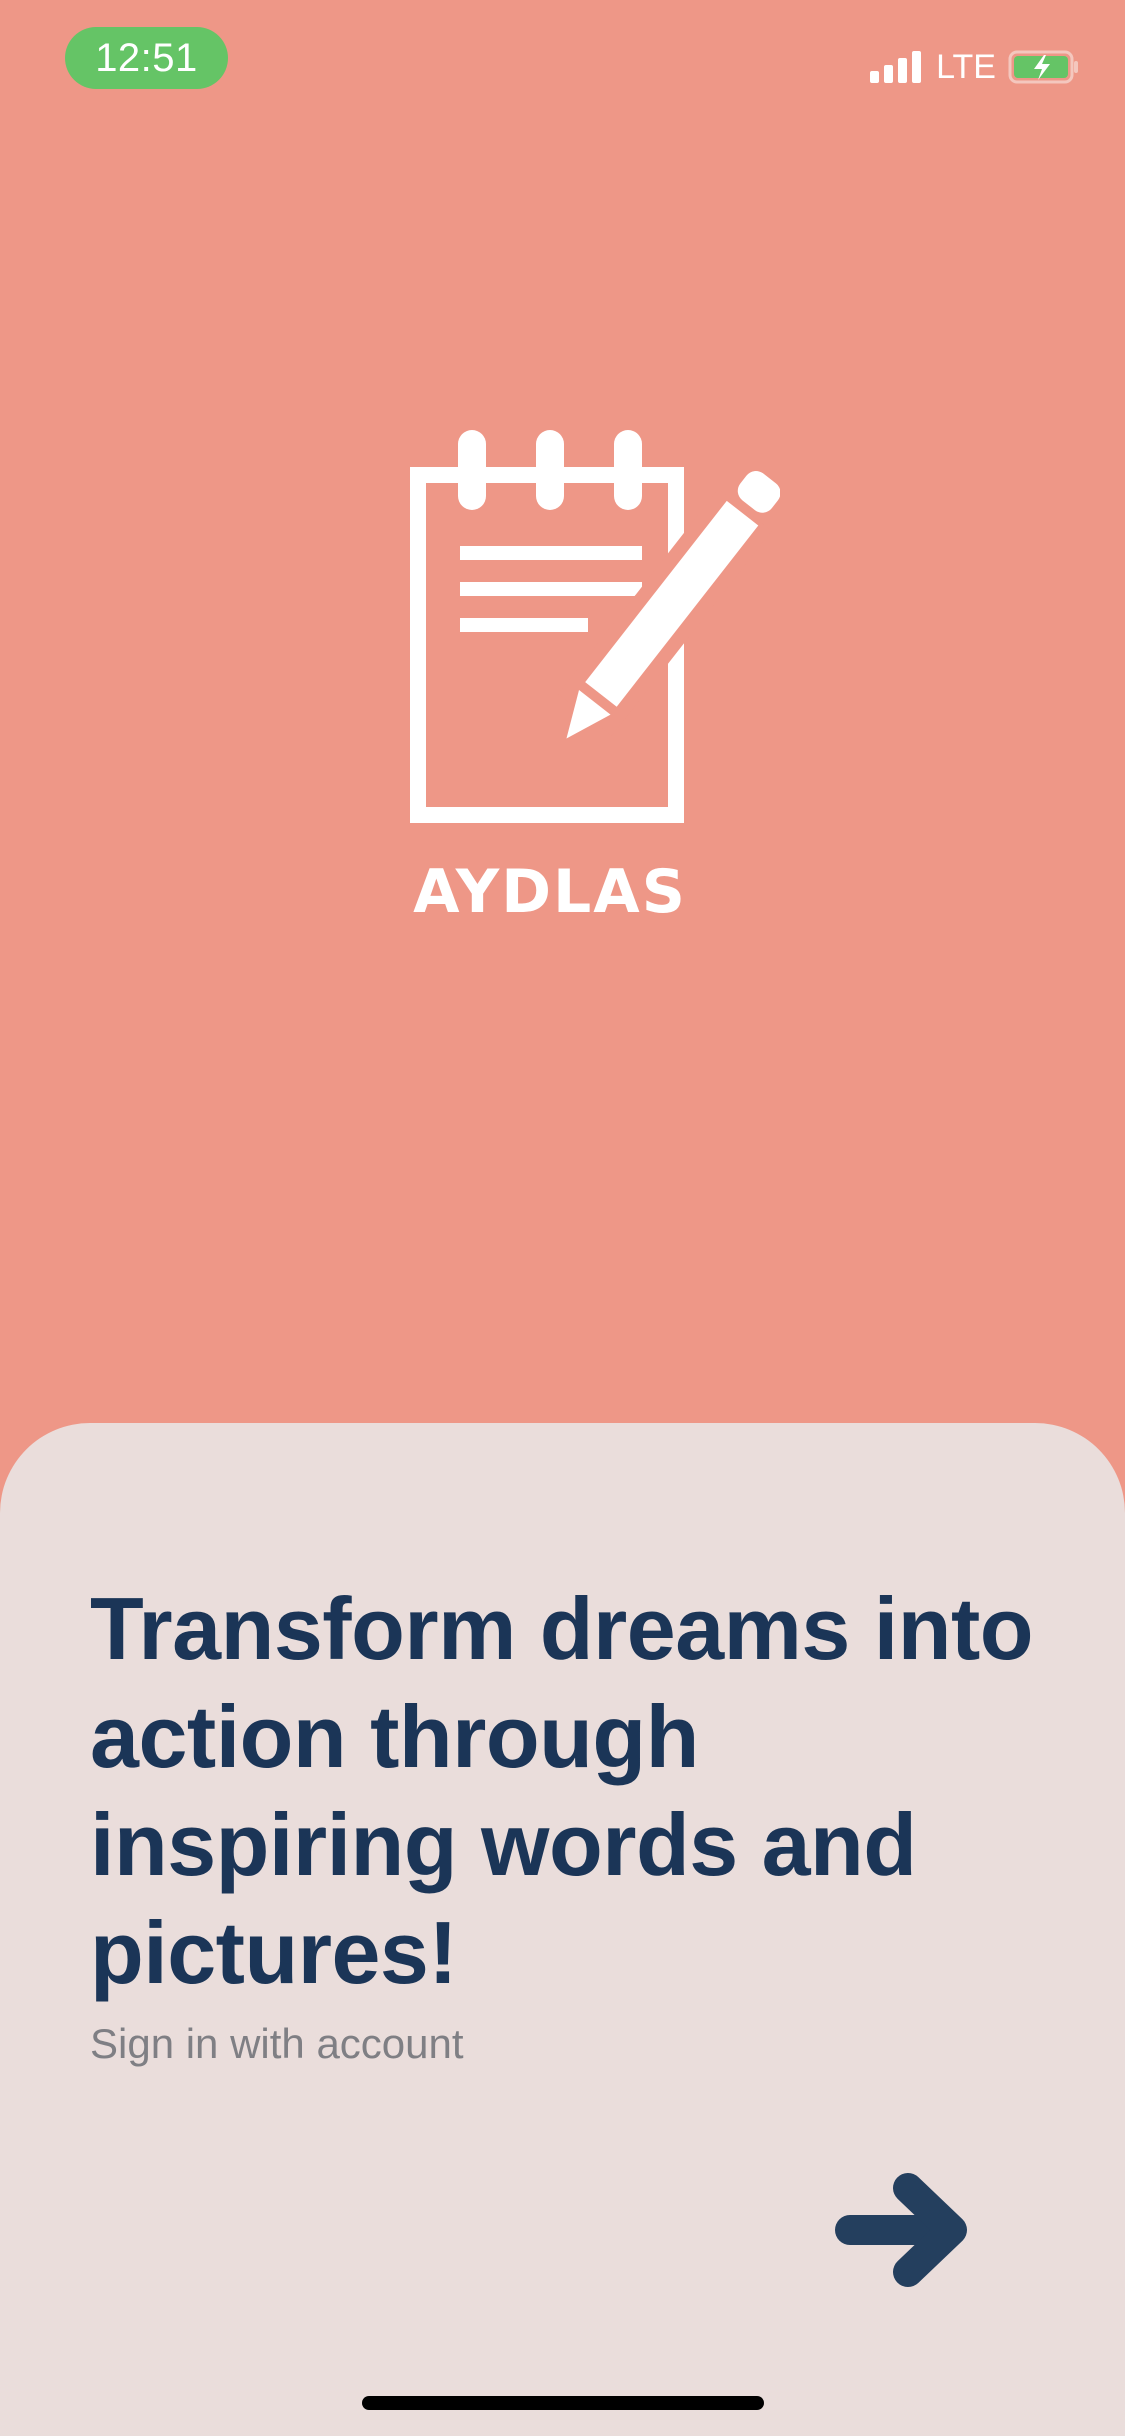 The height and width of the screenshot is (2436, 1125). I want to click on notepad-pencil-icon, so click(595, 626).